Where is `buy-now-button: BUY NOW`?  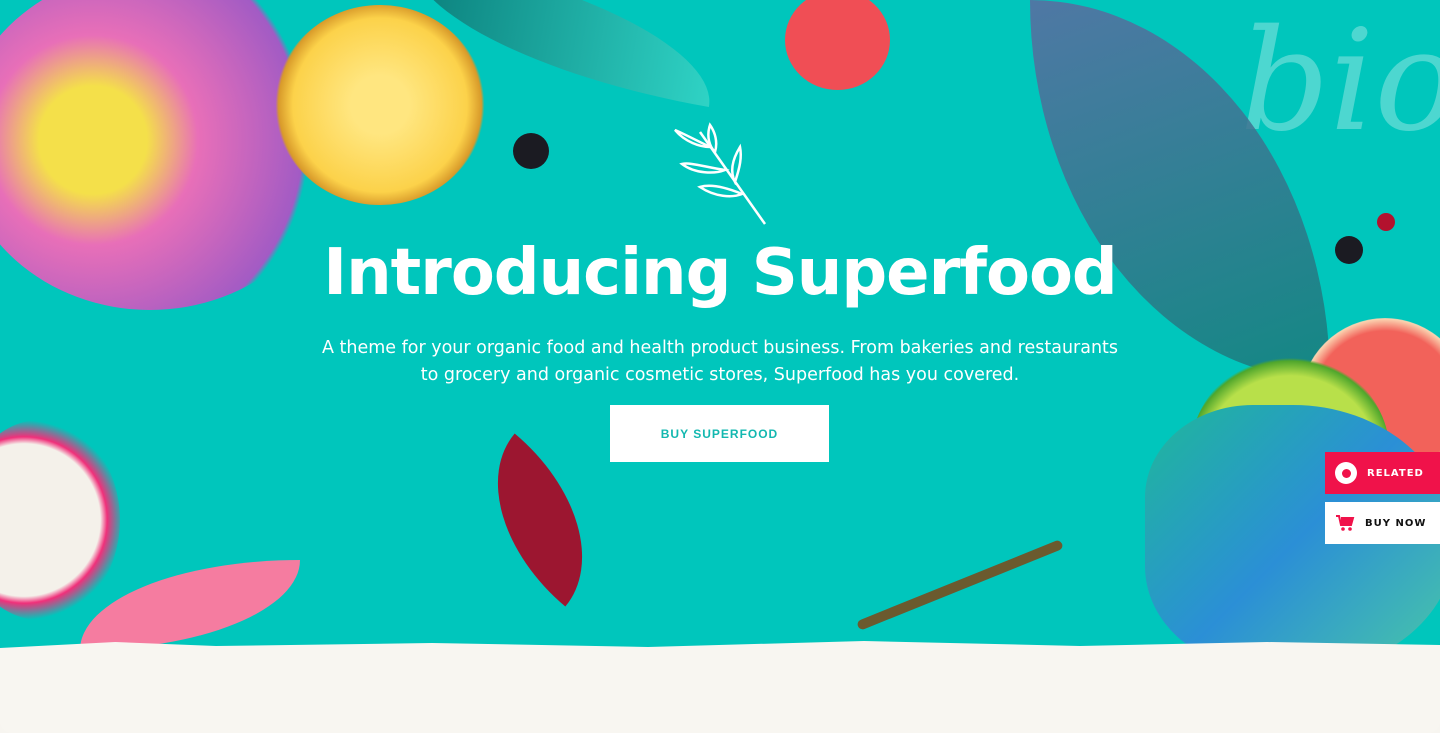 buy-now-button: BUY NOW is located at coordinates (1382, 523).